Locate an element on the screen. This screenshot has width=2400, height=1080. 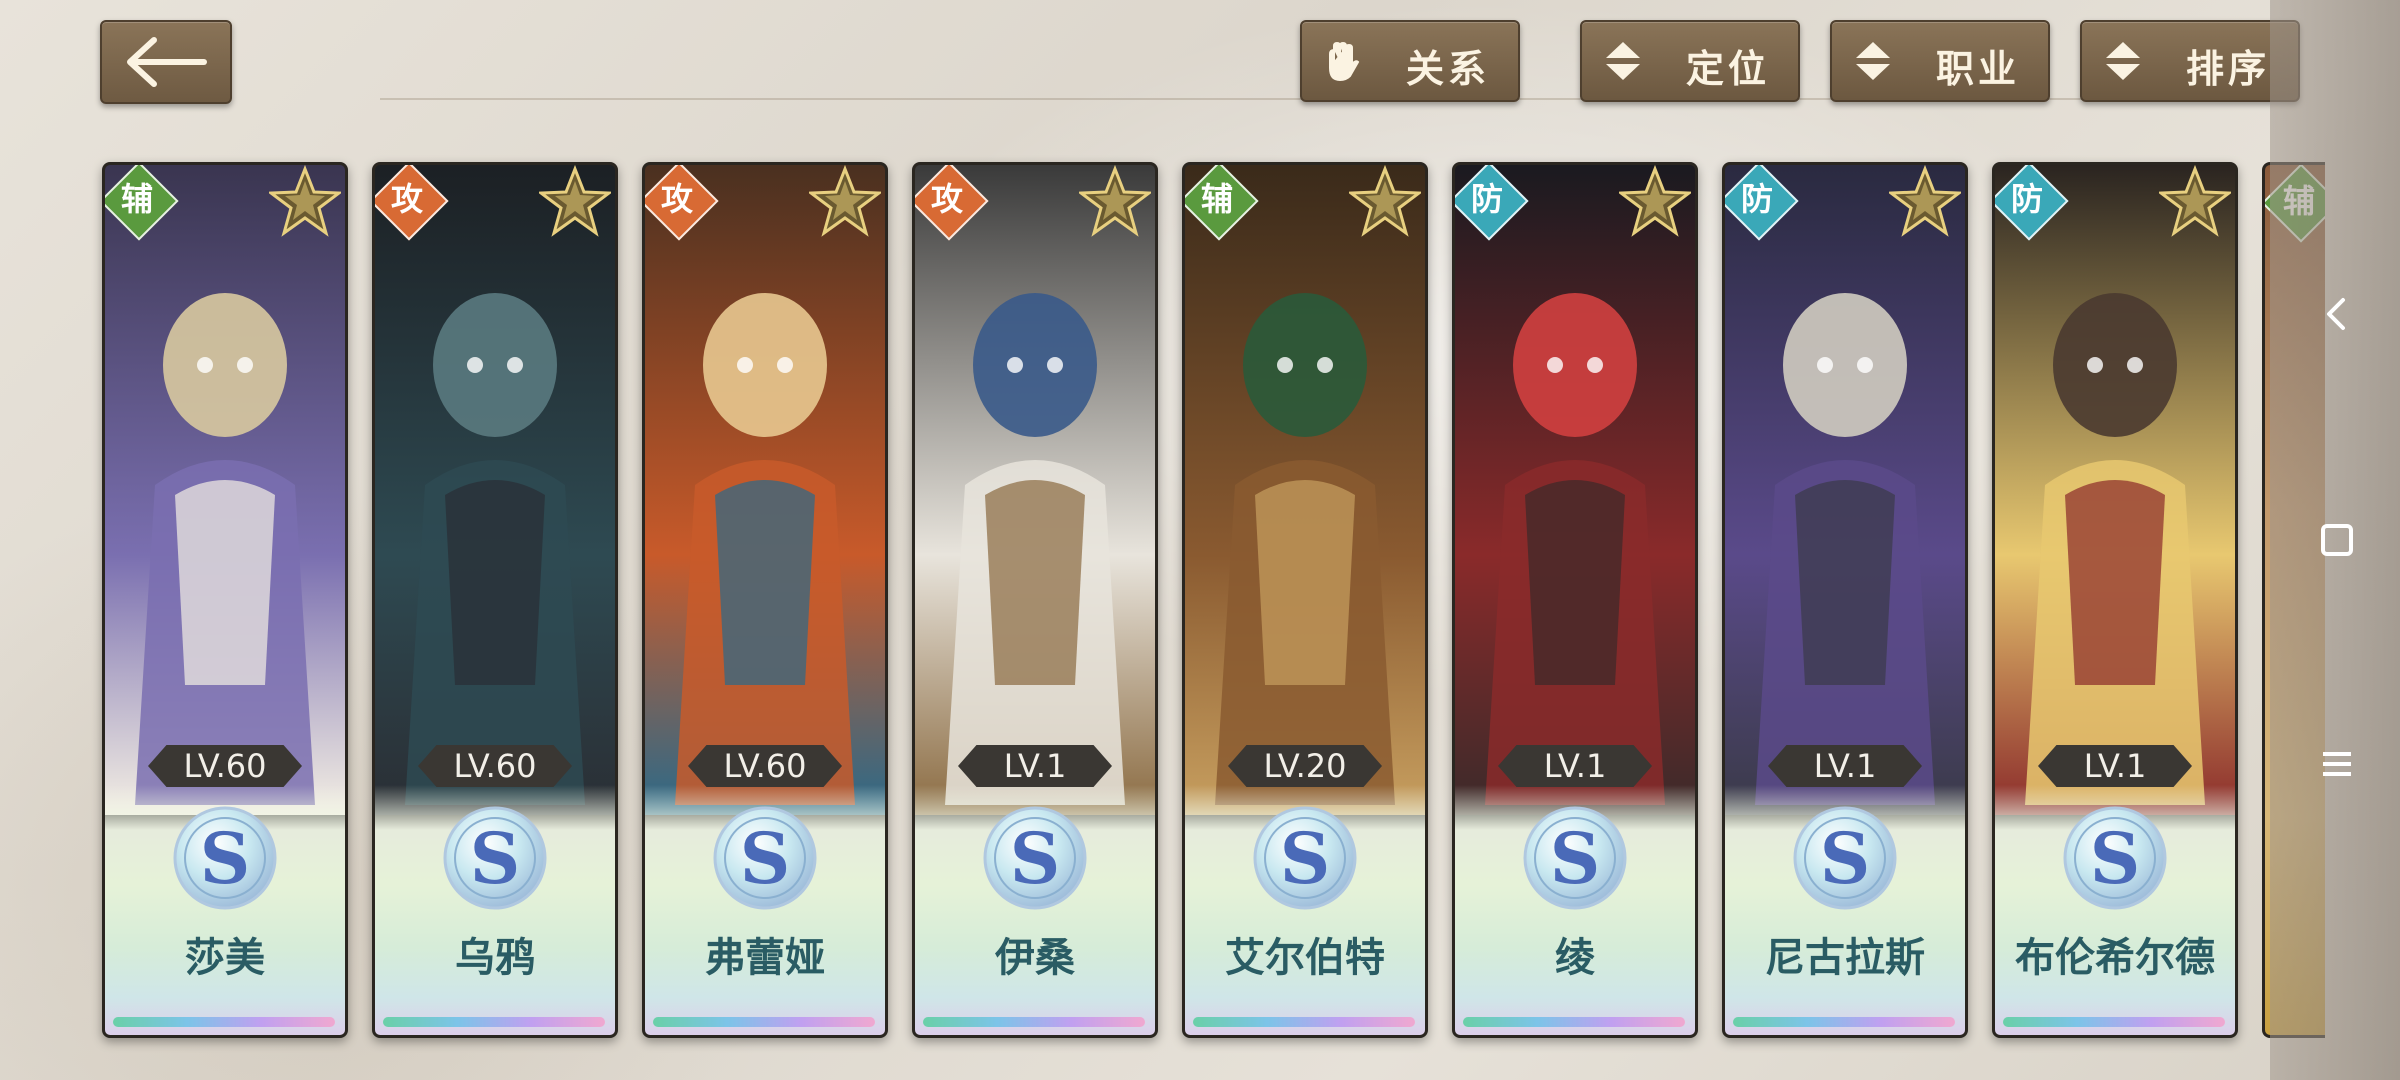
hero-card: 防 LV.1 S 绫 is located at coordinates (1575, 600).